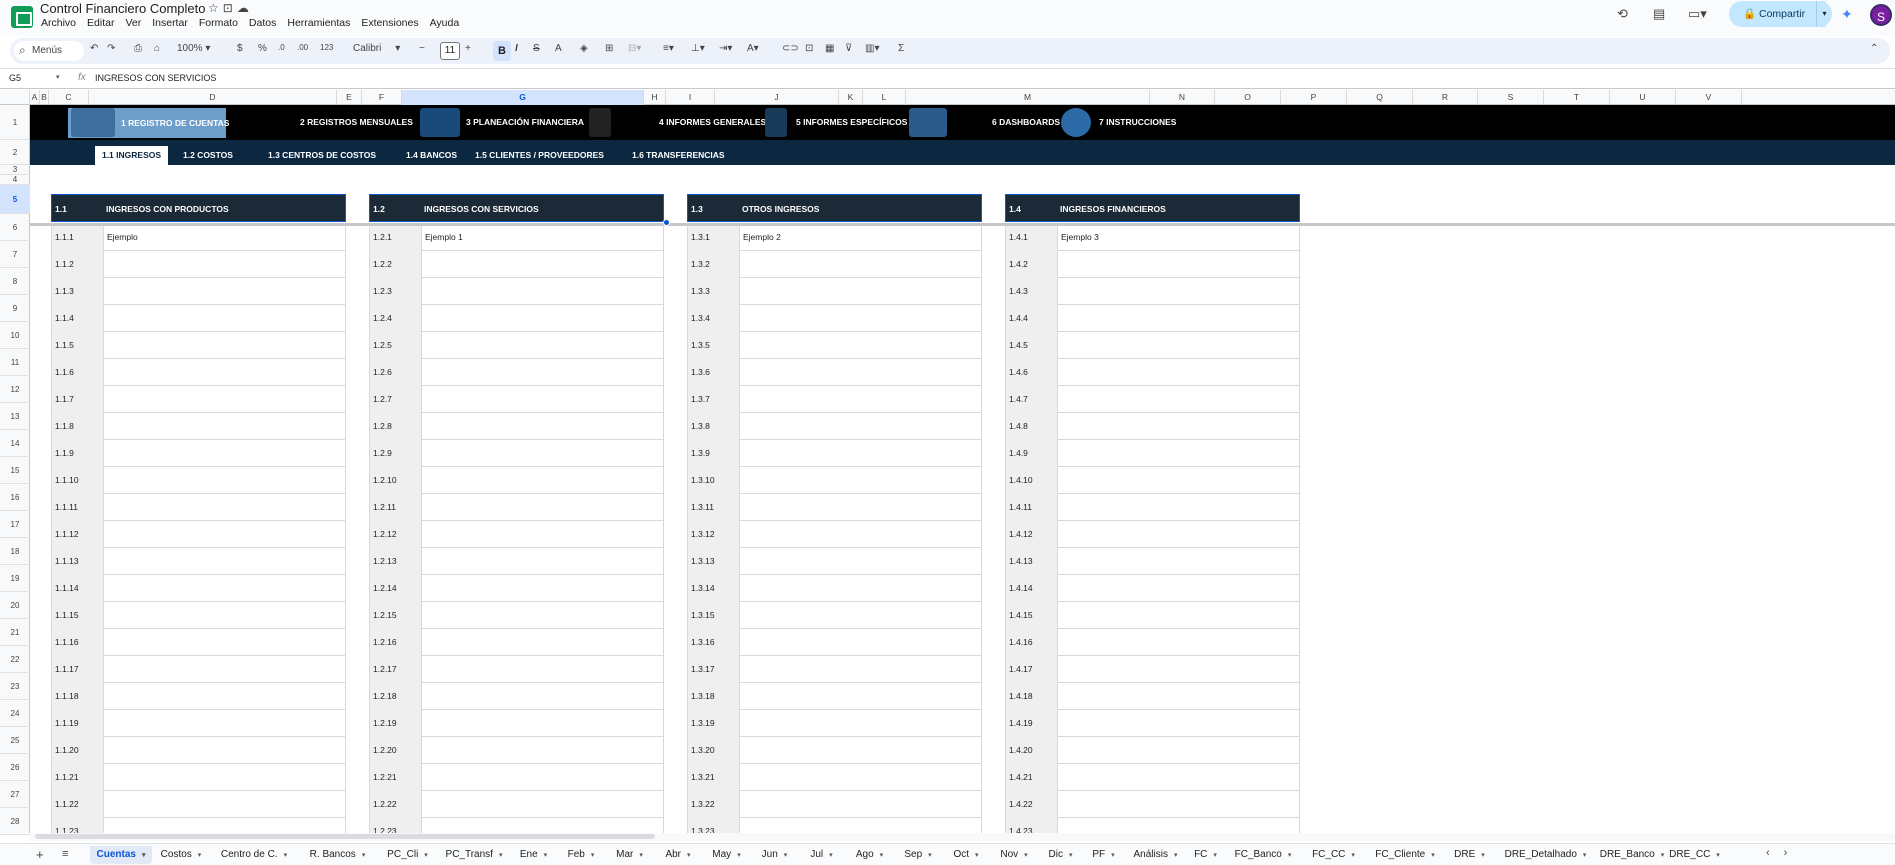 The width and height of the screenshot is (1895, 865). What do you see at coordinates (829, 48) in the screenshot?
I see `insert-chart-icon: ▦` at bounding box center [829, 48].